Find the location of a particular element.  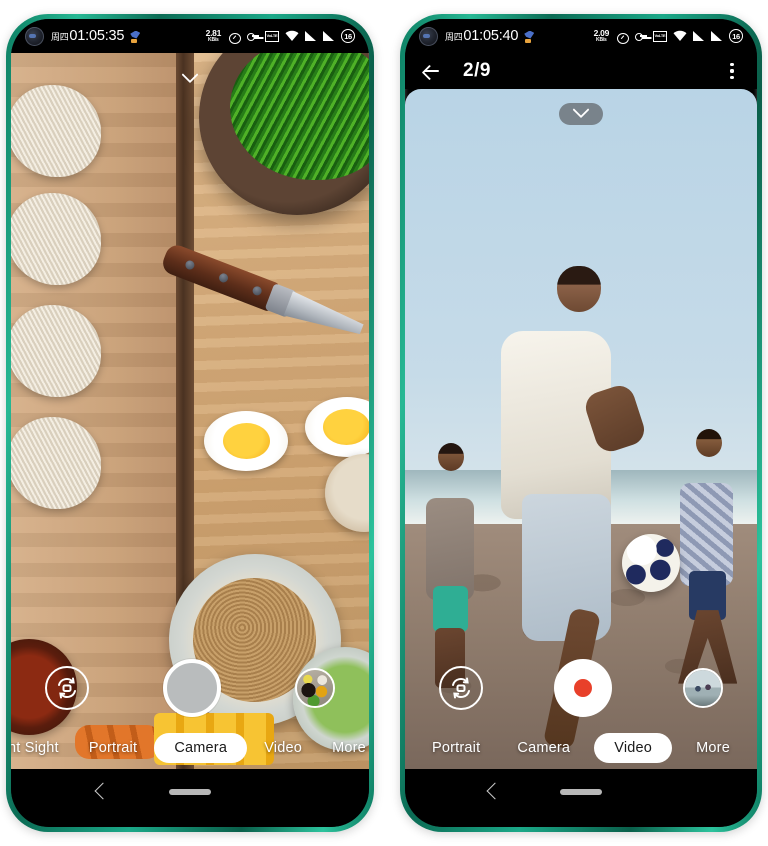

network-speed-value: 2.09 is located at coordinates (601, 32).